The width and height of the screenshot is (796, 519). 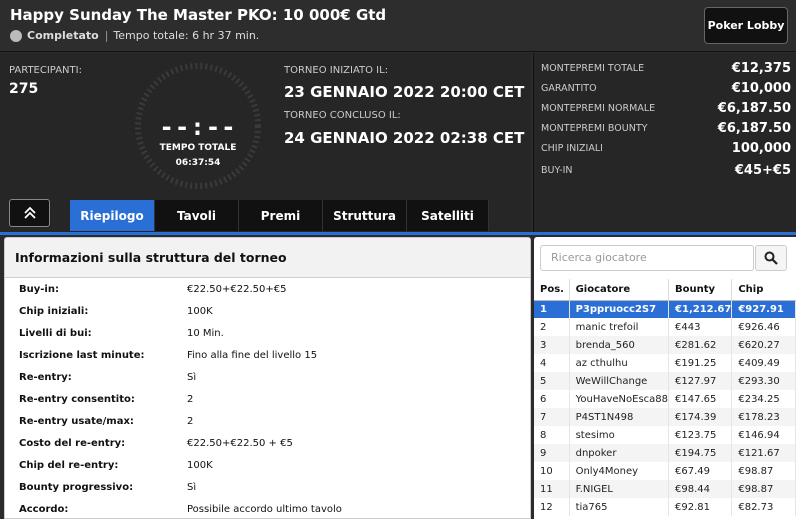 I want to click on cell-player: tia765, so click(x=619, y=507).